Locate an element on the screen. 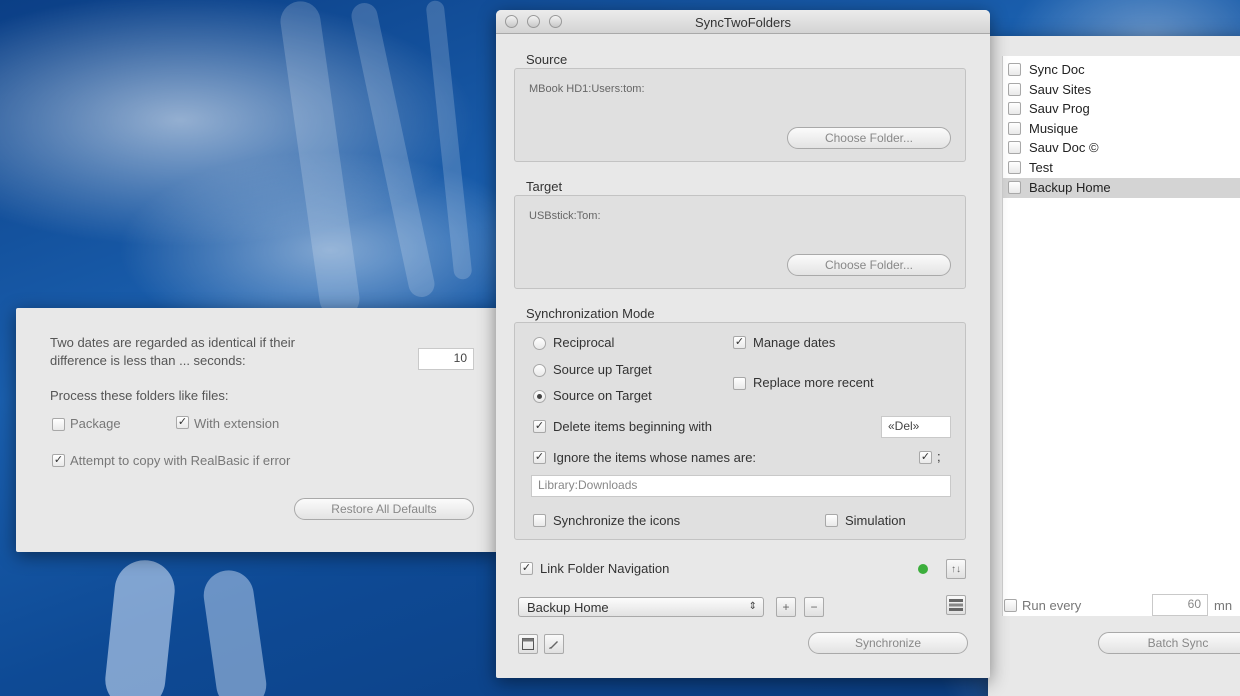 Image resolution: width=1240 pixels, height=696 pixels. updown-arrow-icon: ⇕ is located at coordinates (752, 606).